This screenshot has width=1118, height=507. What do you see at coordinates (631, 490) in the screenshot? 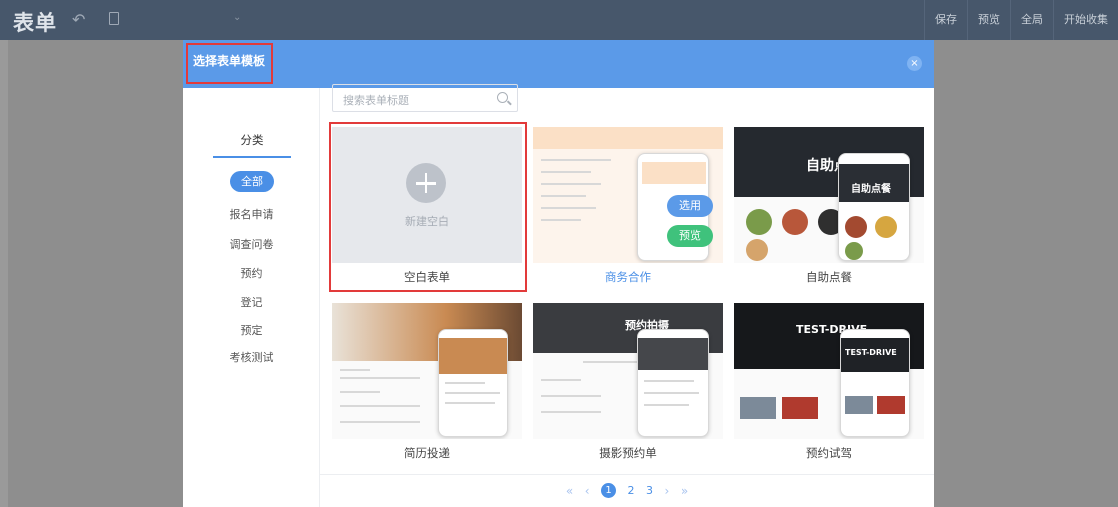
I see `page-2-button: 2` at bounding box center [631, 490].